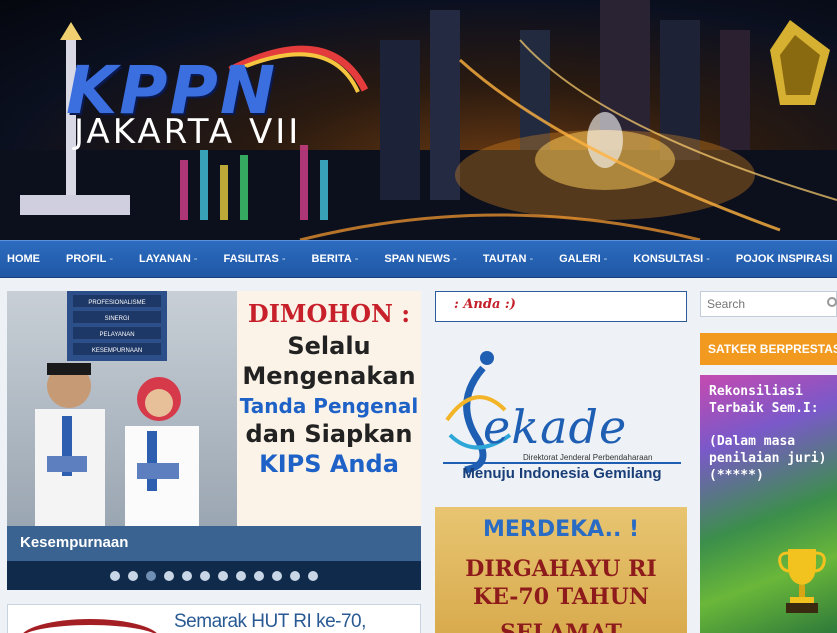 The height and width of the screenshot is (633, 837). Describe the element at coordinates (329, 313) in the screenshot. I see `poster-line: DIMOHON :` at that location.